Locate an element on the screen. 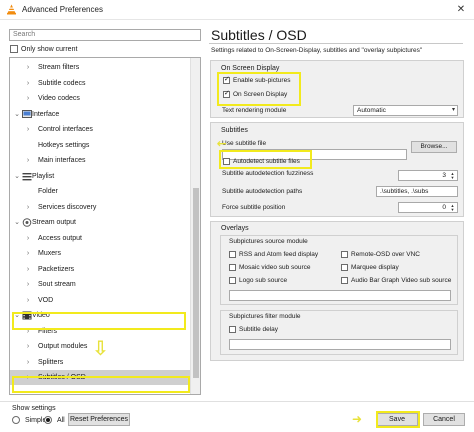 Image resolution: width=474 pixels, height=432 pixels. radio-all: All is located at coordinates (54, 420).